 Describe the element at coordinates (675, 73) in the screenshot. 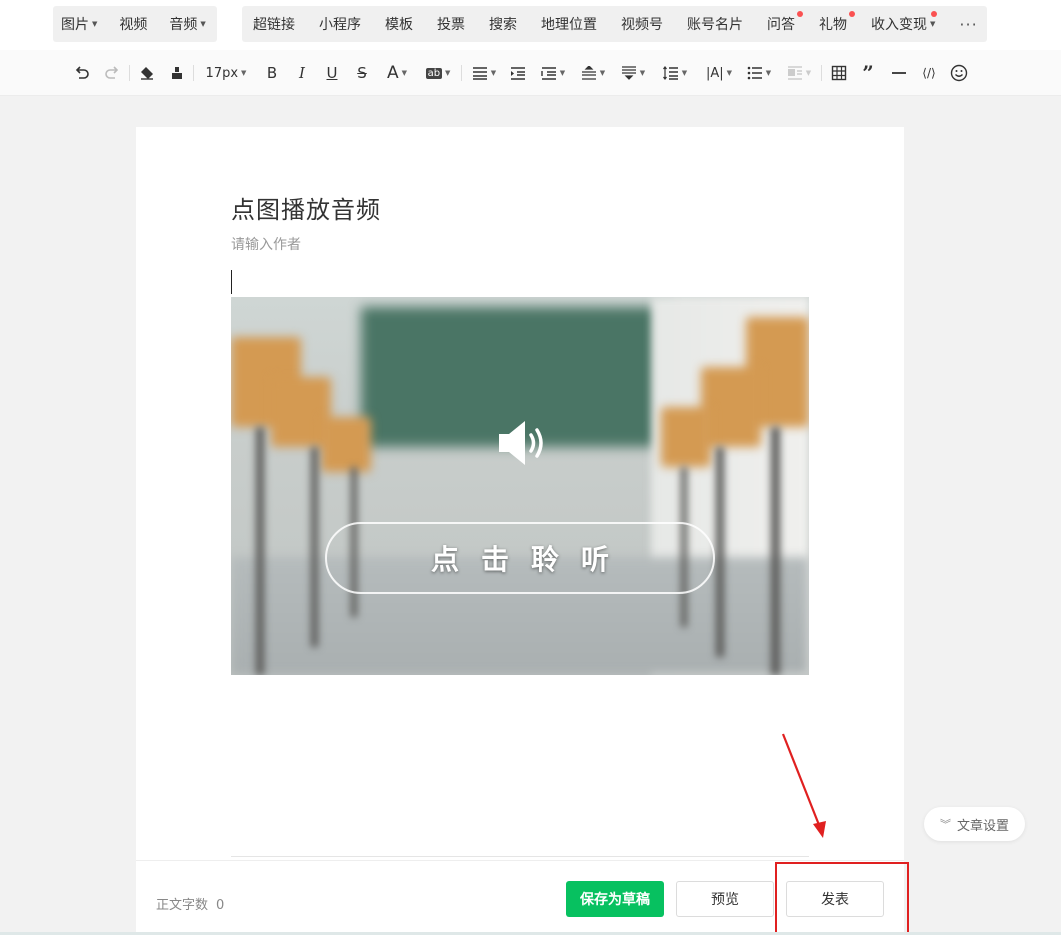

I see `line-height-icon: ▼` at that location.